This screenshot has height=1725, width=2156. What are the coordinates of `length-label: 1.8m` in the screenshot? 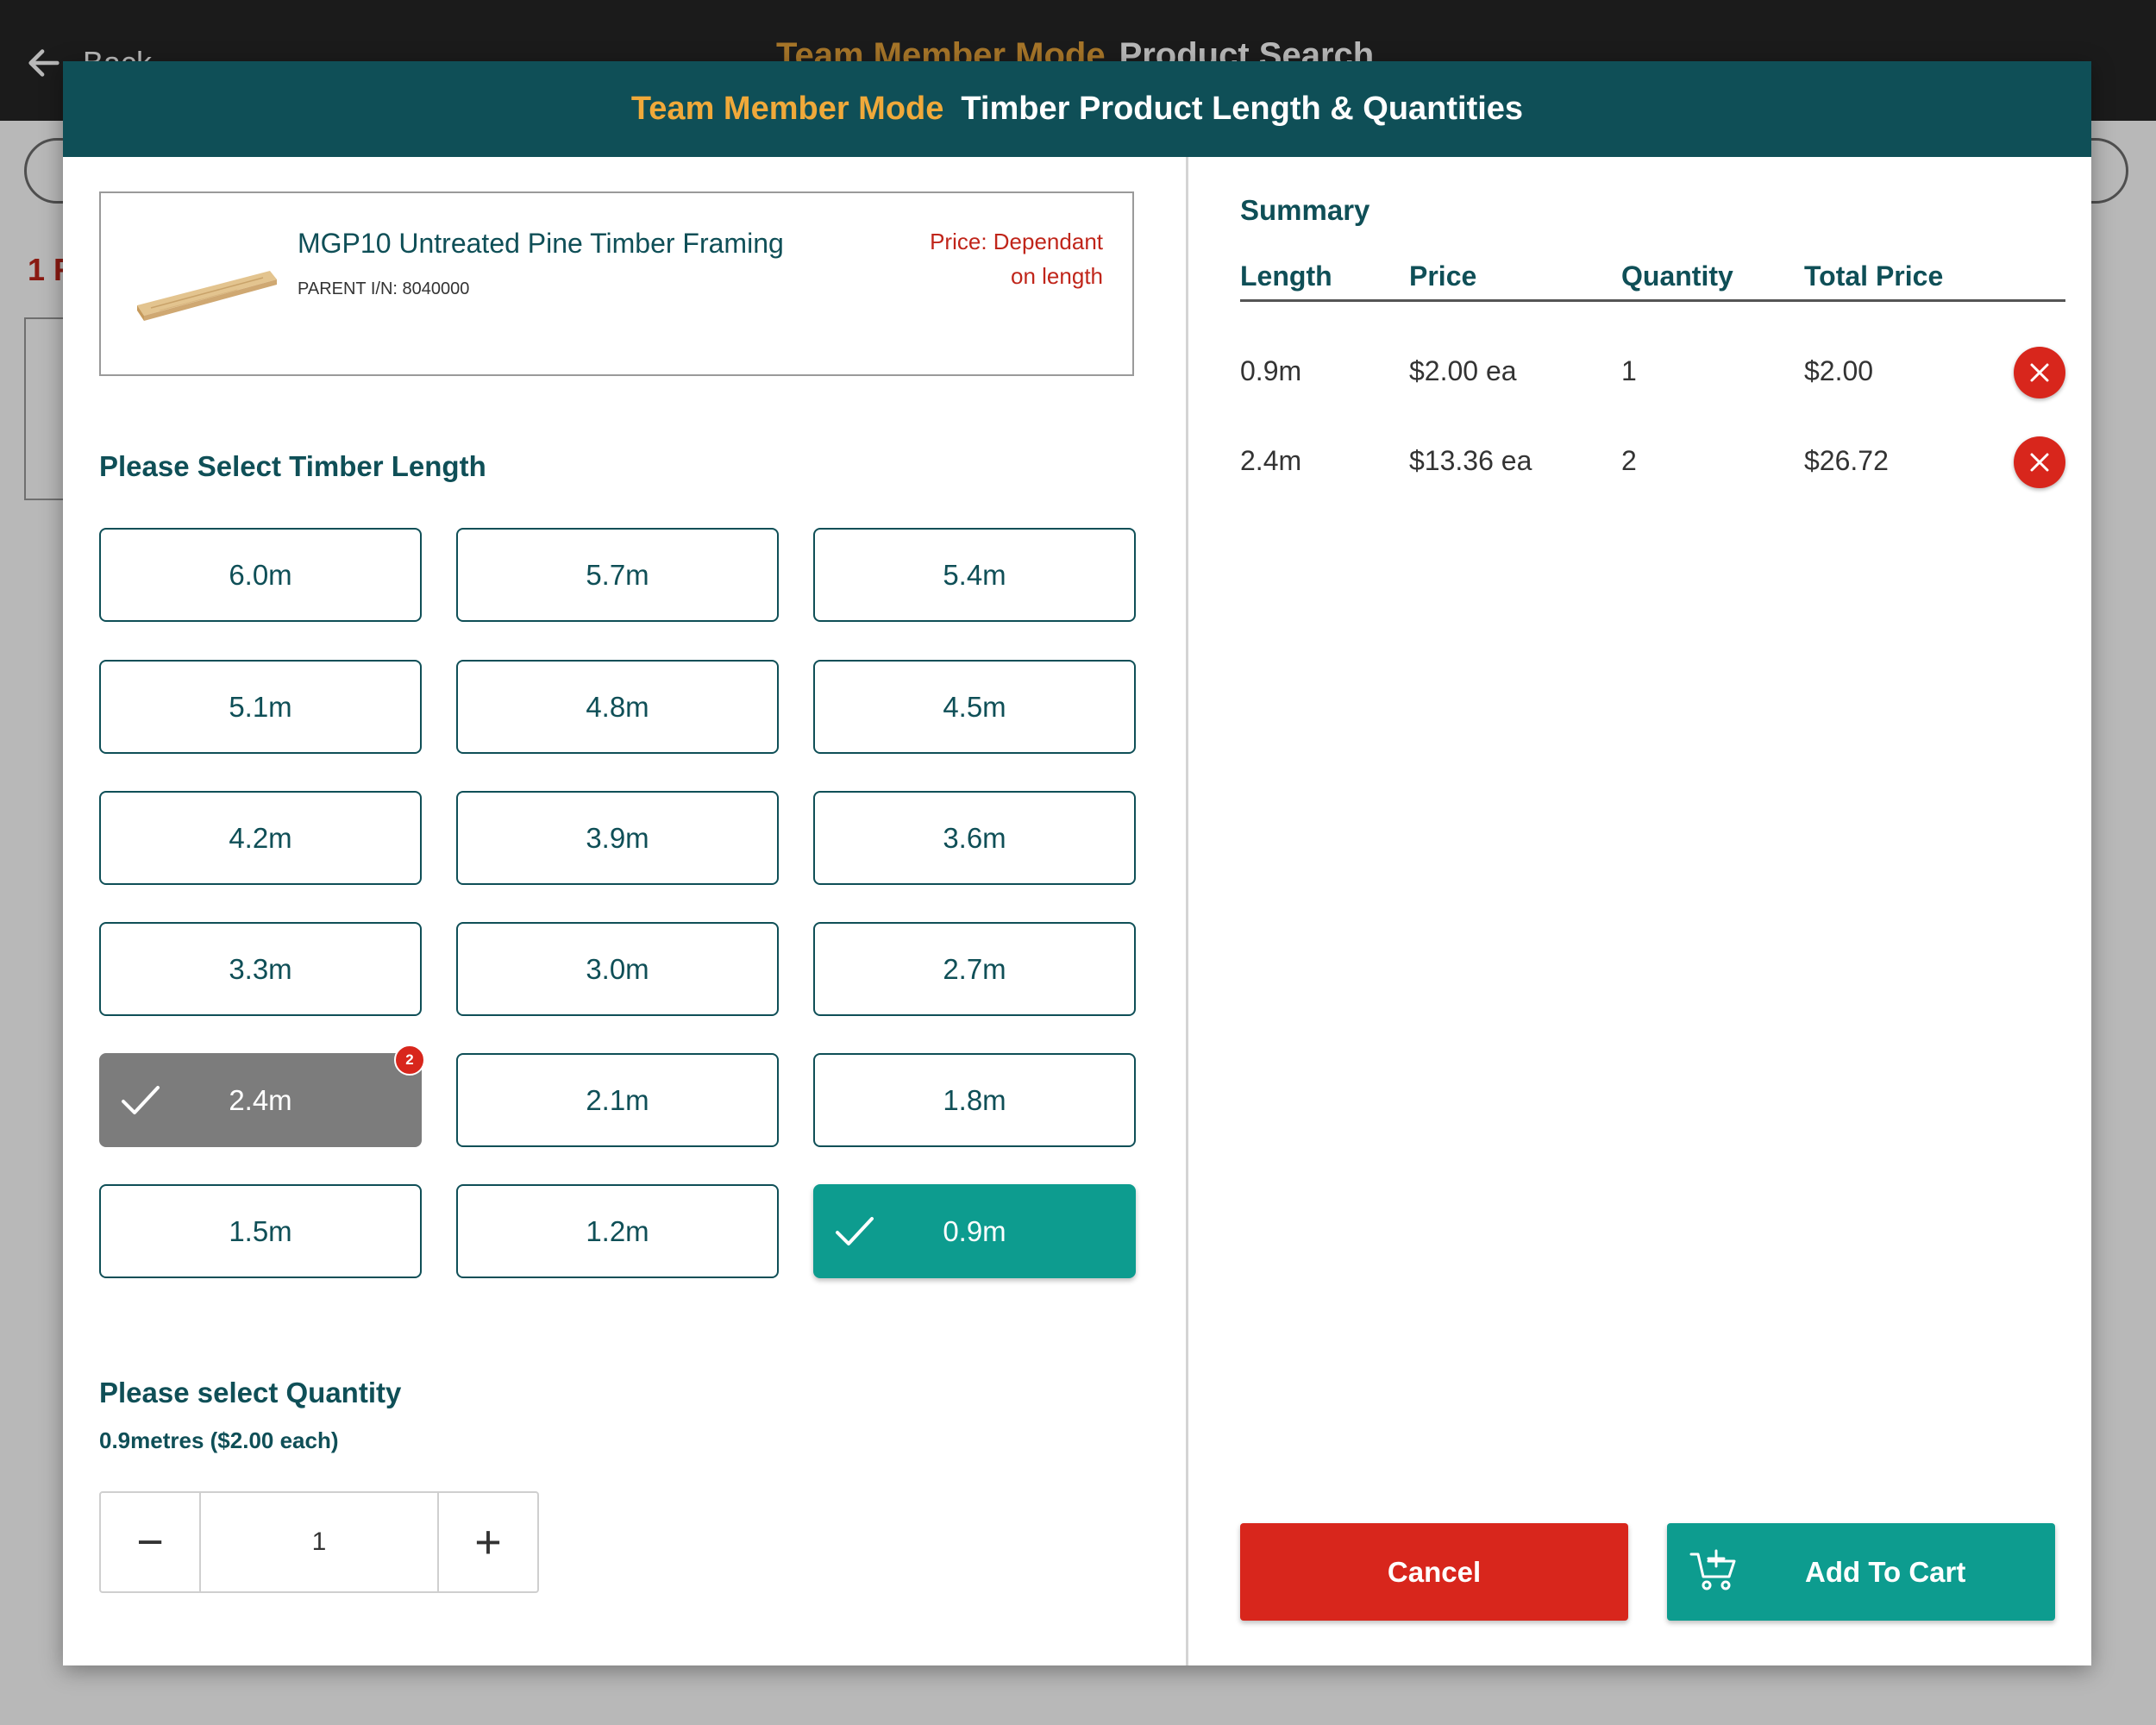 It's located at (974, 1100).